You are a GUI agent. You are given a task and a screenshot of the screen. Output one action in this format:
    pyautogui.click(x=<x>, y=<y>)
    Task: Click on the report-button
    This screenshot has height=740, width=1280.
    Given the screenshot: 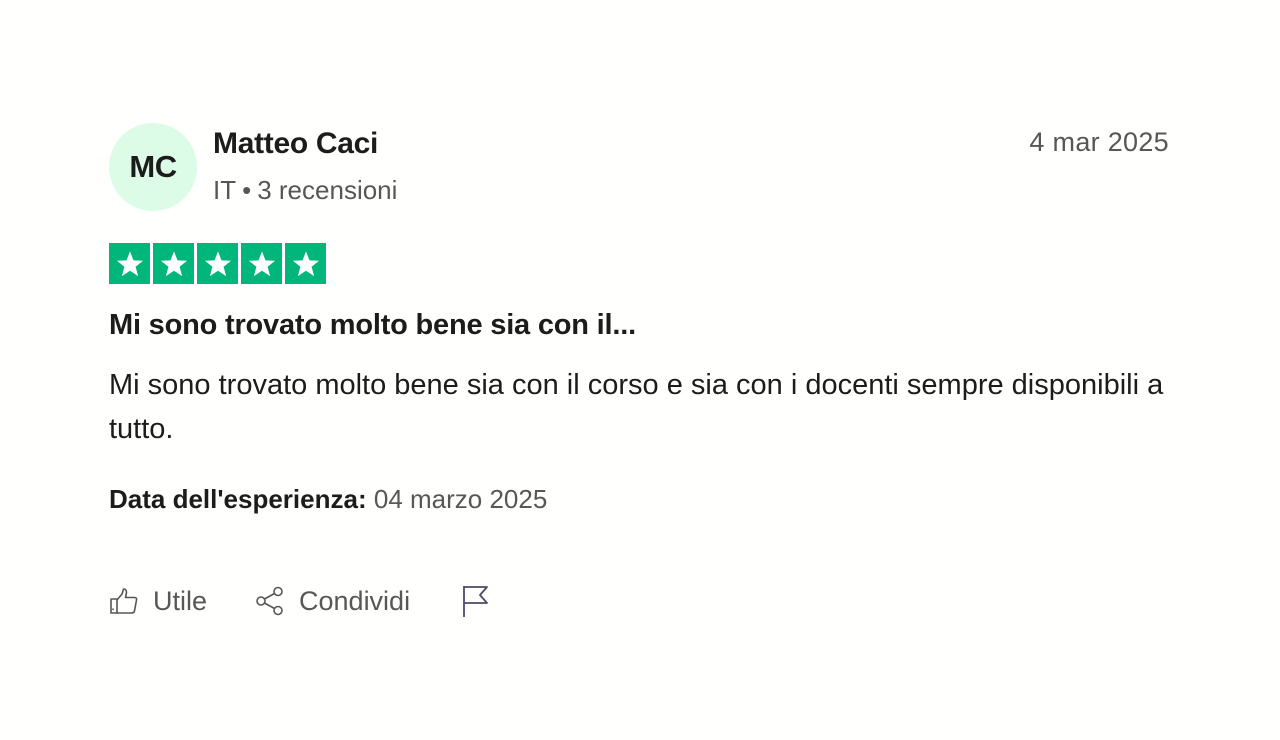 What is the action you would take?
    pyautogui.click(x=475, y=601)
    